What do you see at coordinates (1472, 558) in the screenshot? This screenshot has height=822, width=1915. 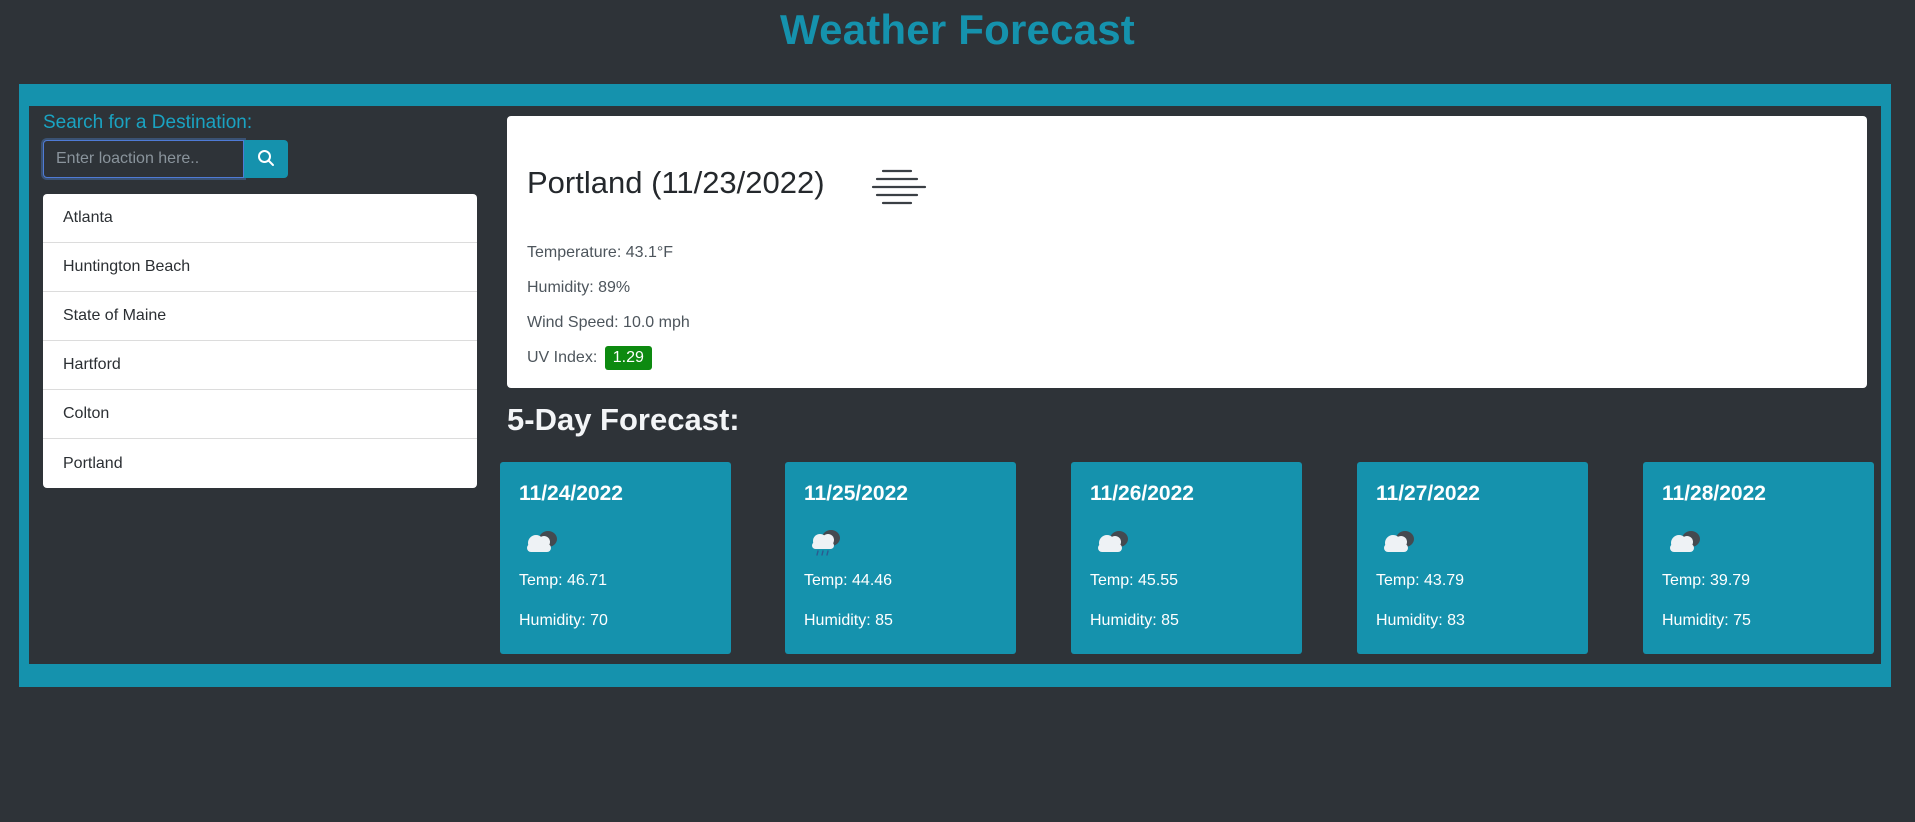 I see `forecast-card: 11/27/2022 Temp: 43.79 Humidity: 83` at bounding box center [1472, 558].